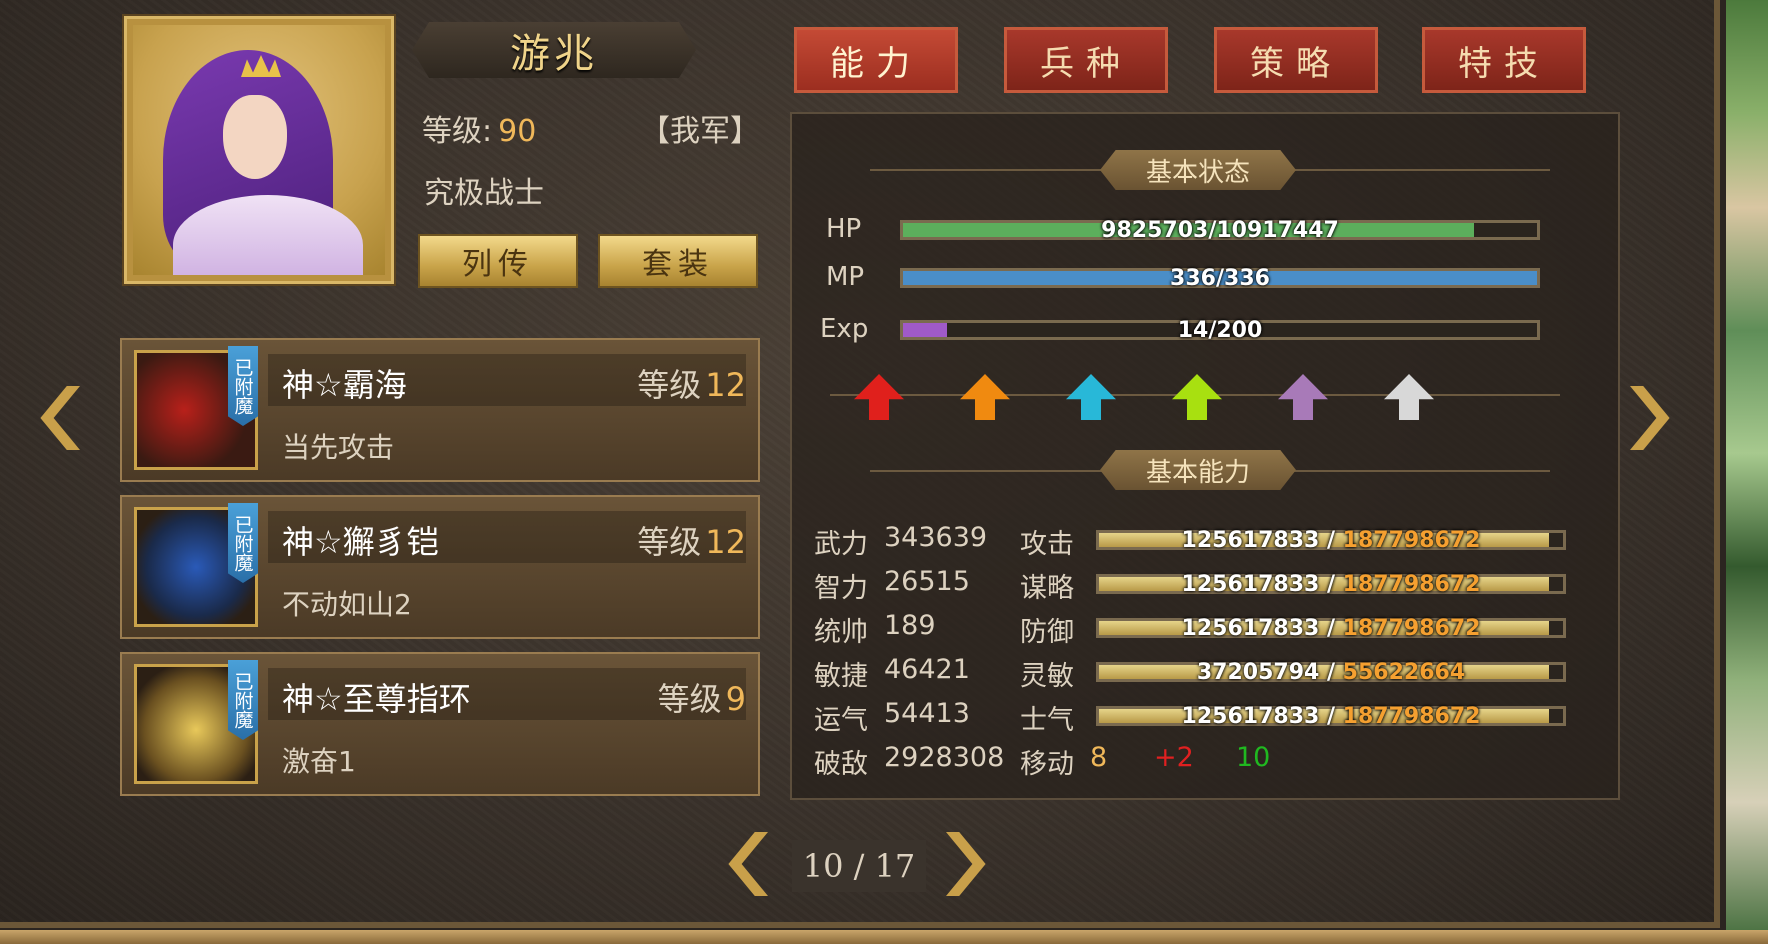 The width and height of the screenshot is (1768, 944). I want to click on stat-value: 343639, so click(936, 537).